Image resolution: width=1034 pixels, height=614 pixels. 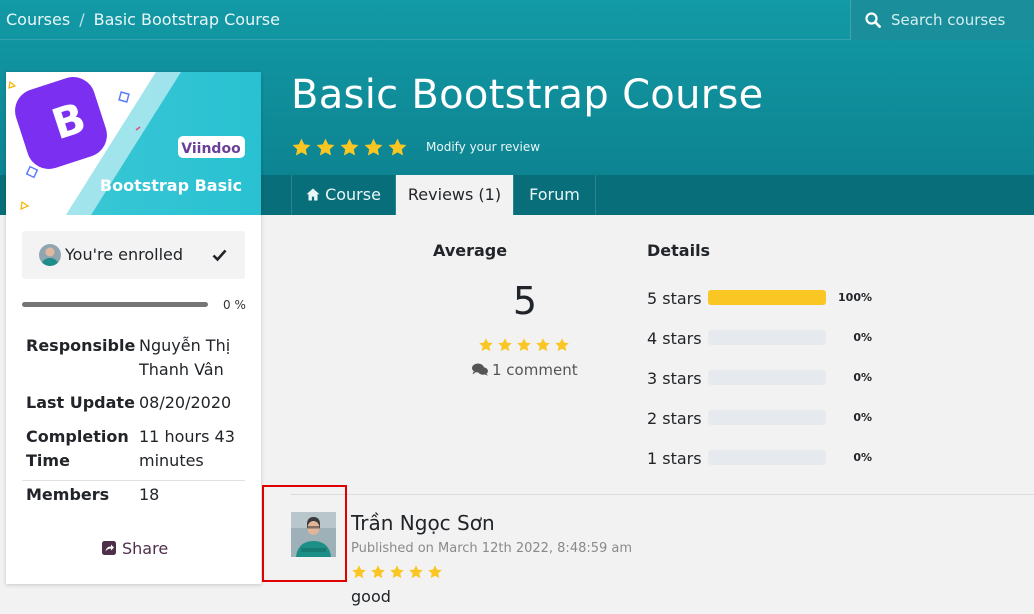 What do you see at coordinates (674, 378) in the screenshot?
I see `rating-label: 3 stars` at bounding box center [674, 378].